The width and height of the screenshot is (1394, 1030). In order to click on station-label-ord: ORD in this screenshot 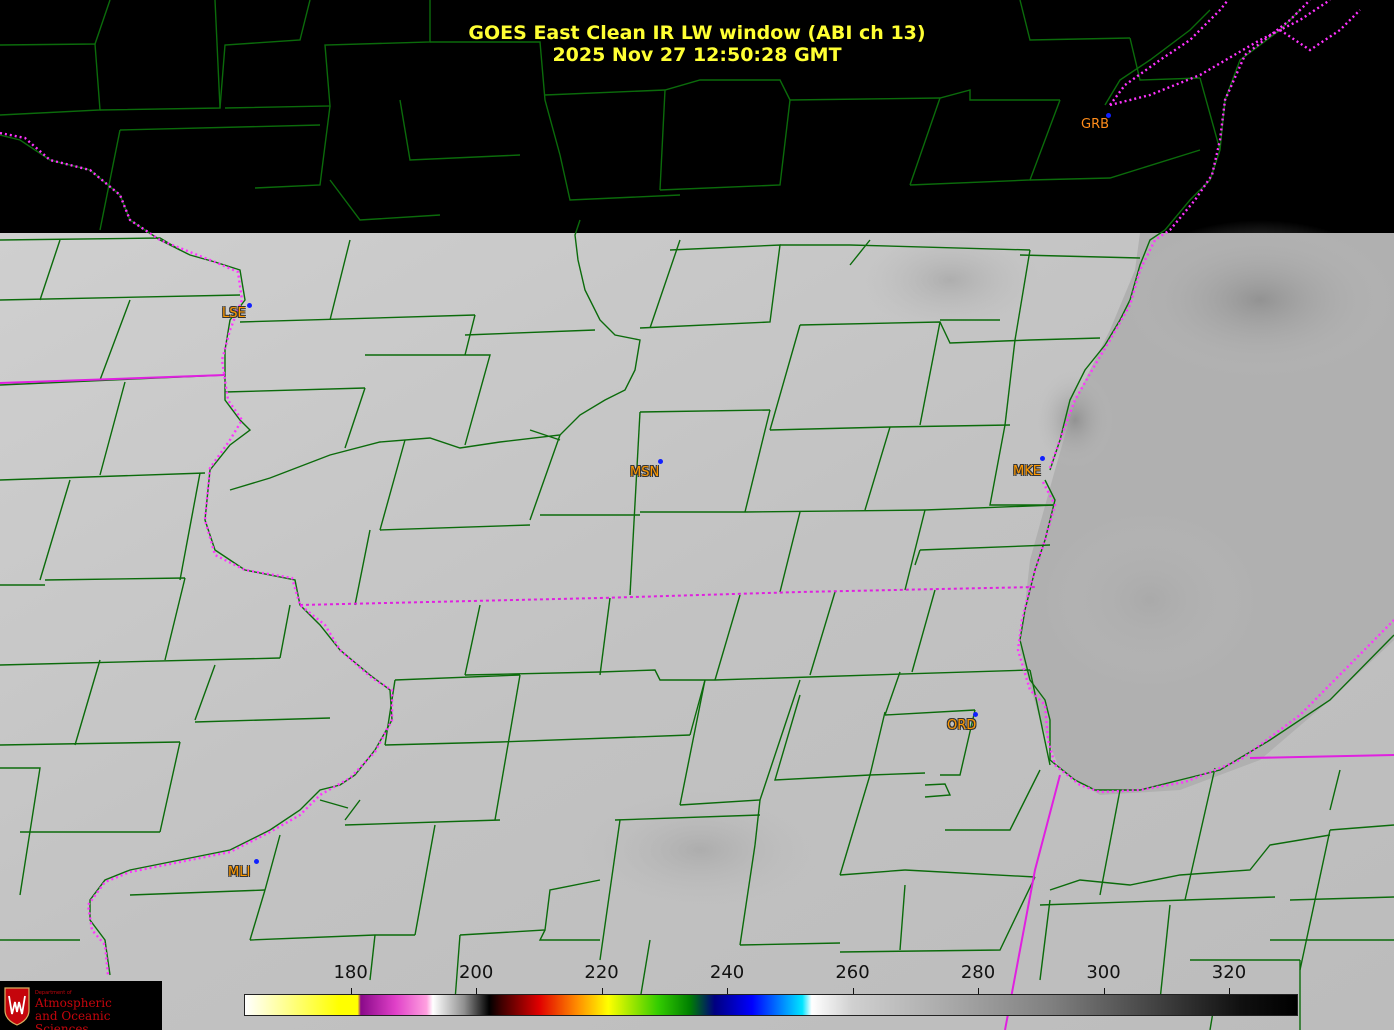, I will do `click(962, 725)`.